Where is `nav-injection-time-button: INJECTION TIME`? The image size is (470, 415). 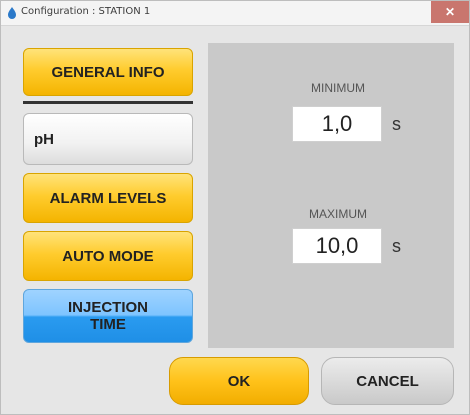 nav-injection-time-button: INJECTION TIME is located at coordinates (108, 316).